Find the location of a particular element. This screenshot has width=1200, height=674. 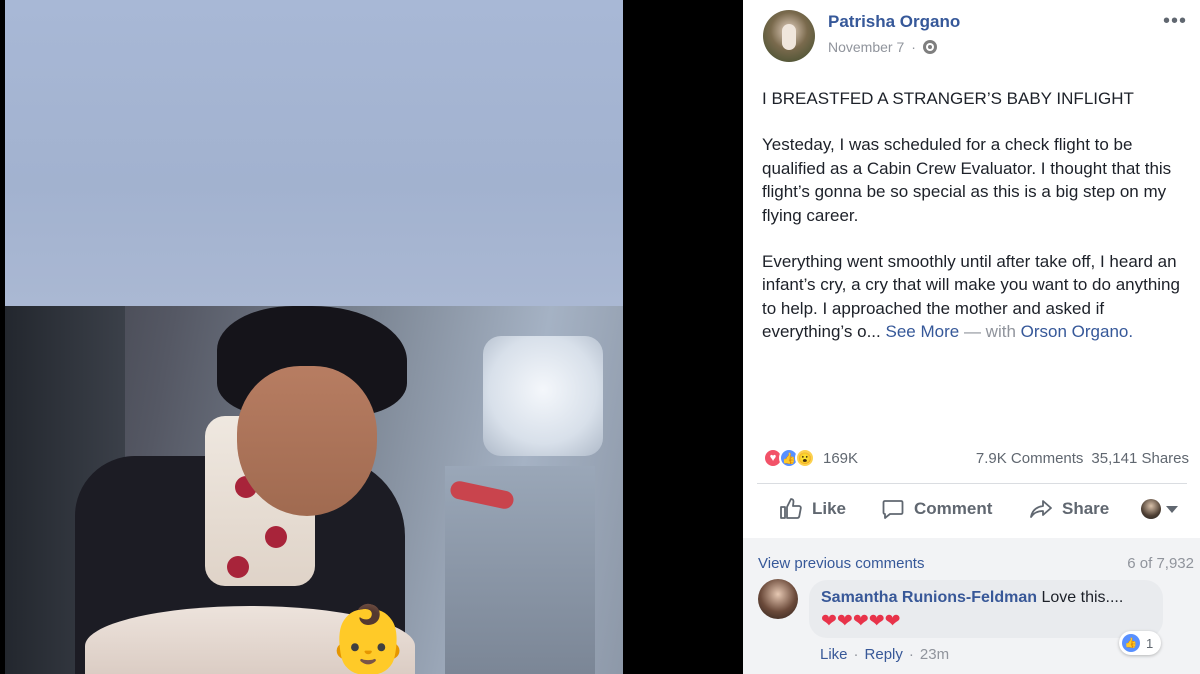

with-text: — with is located at coordinates (989, 332).